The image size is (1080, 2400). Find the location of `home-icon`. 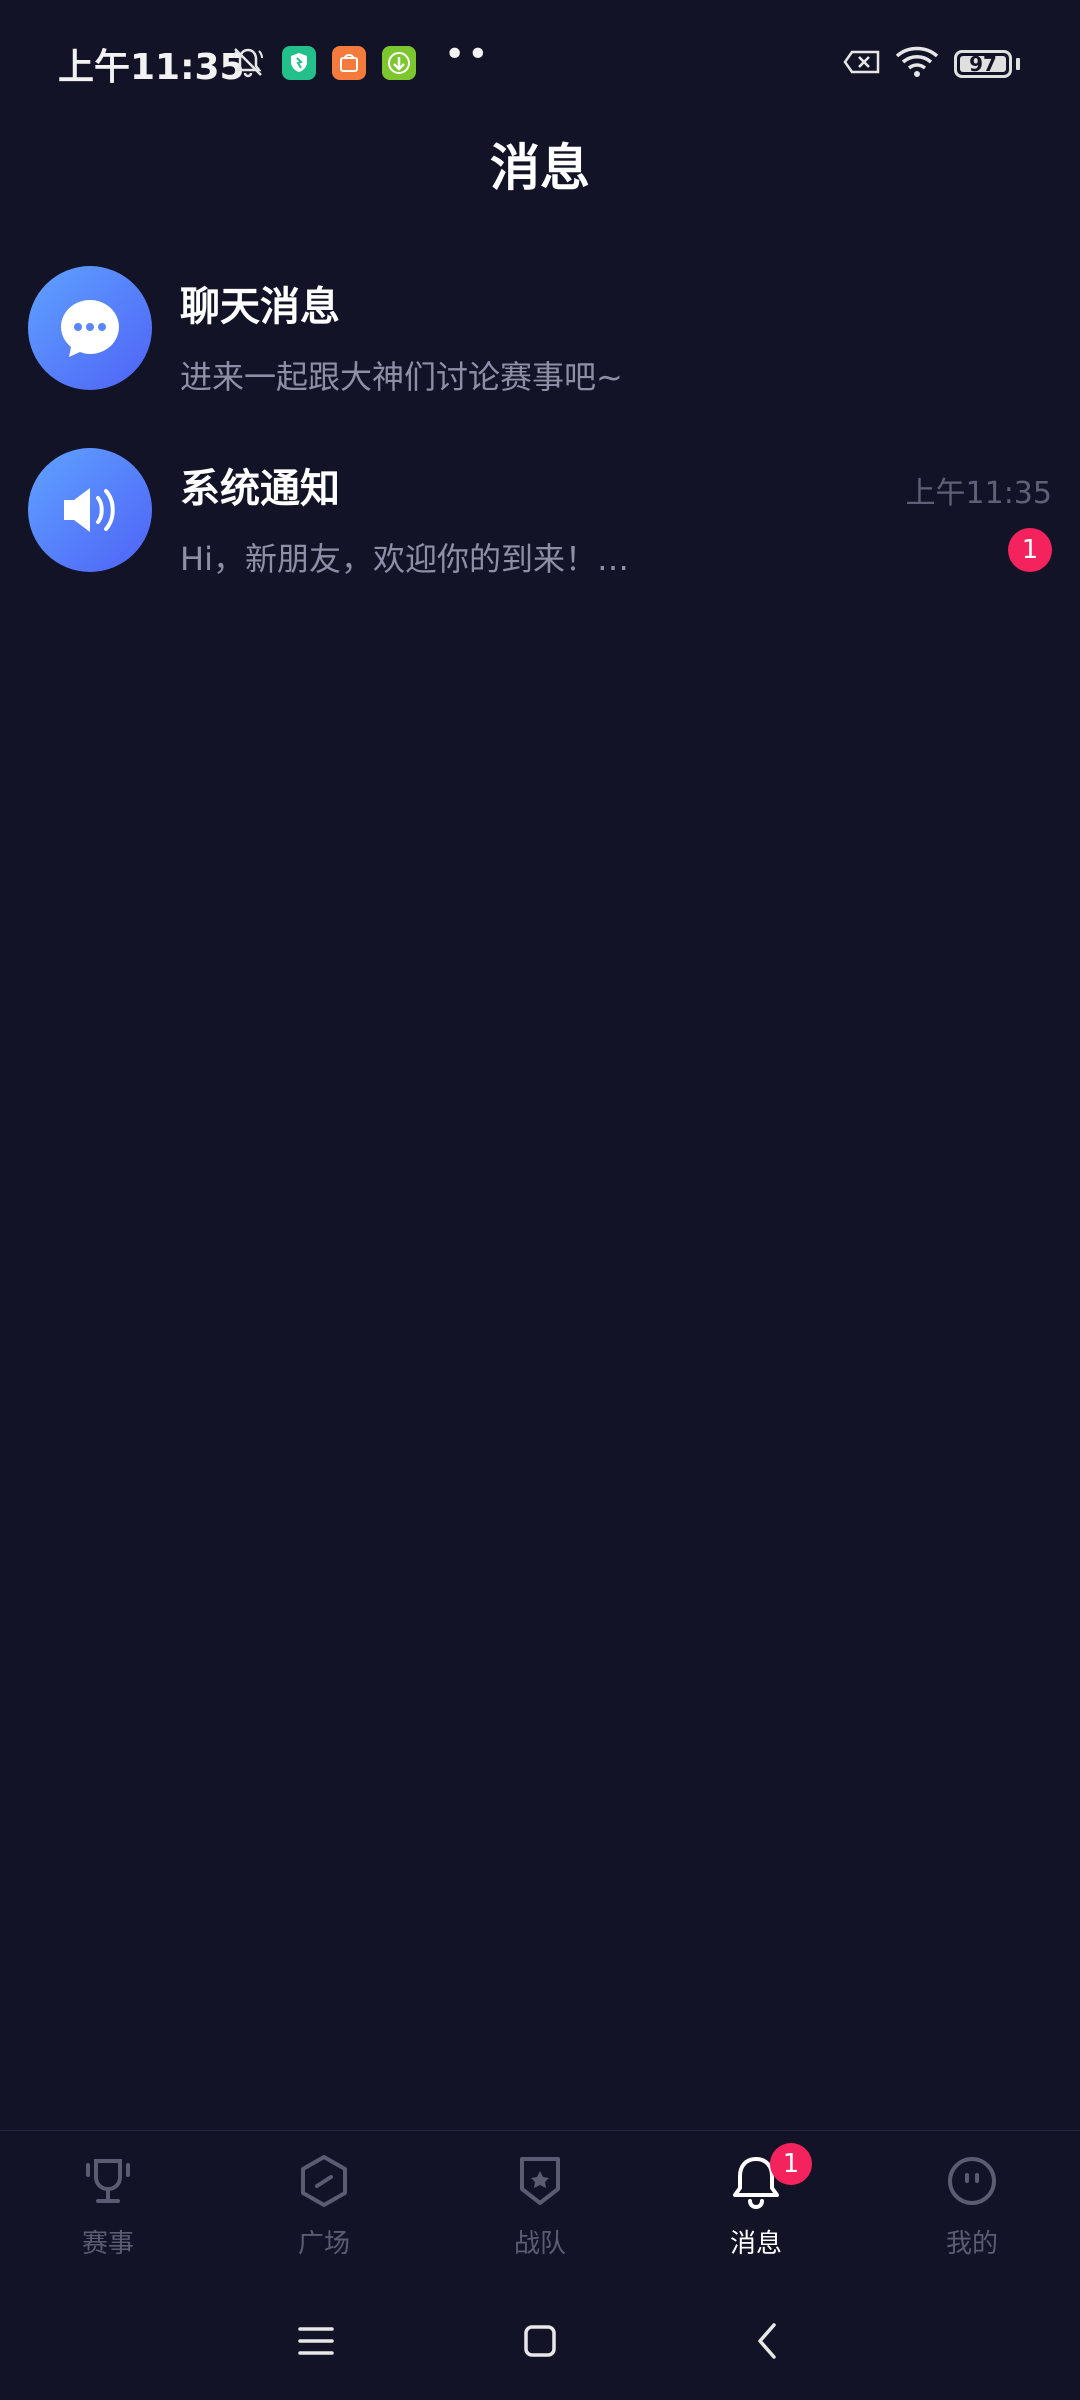

home-icon is located at coordinates (540, 2341).